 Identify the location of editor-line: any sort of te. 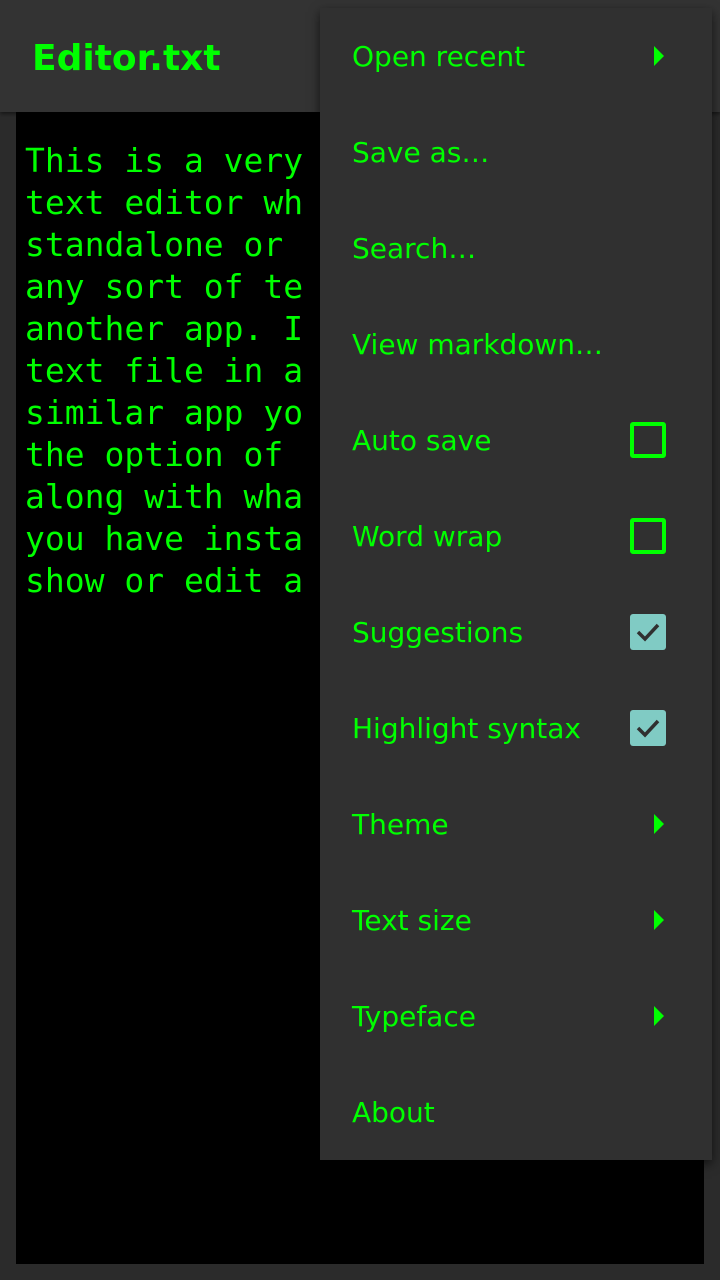
(164, 286).